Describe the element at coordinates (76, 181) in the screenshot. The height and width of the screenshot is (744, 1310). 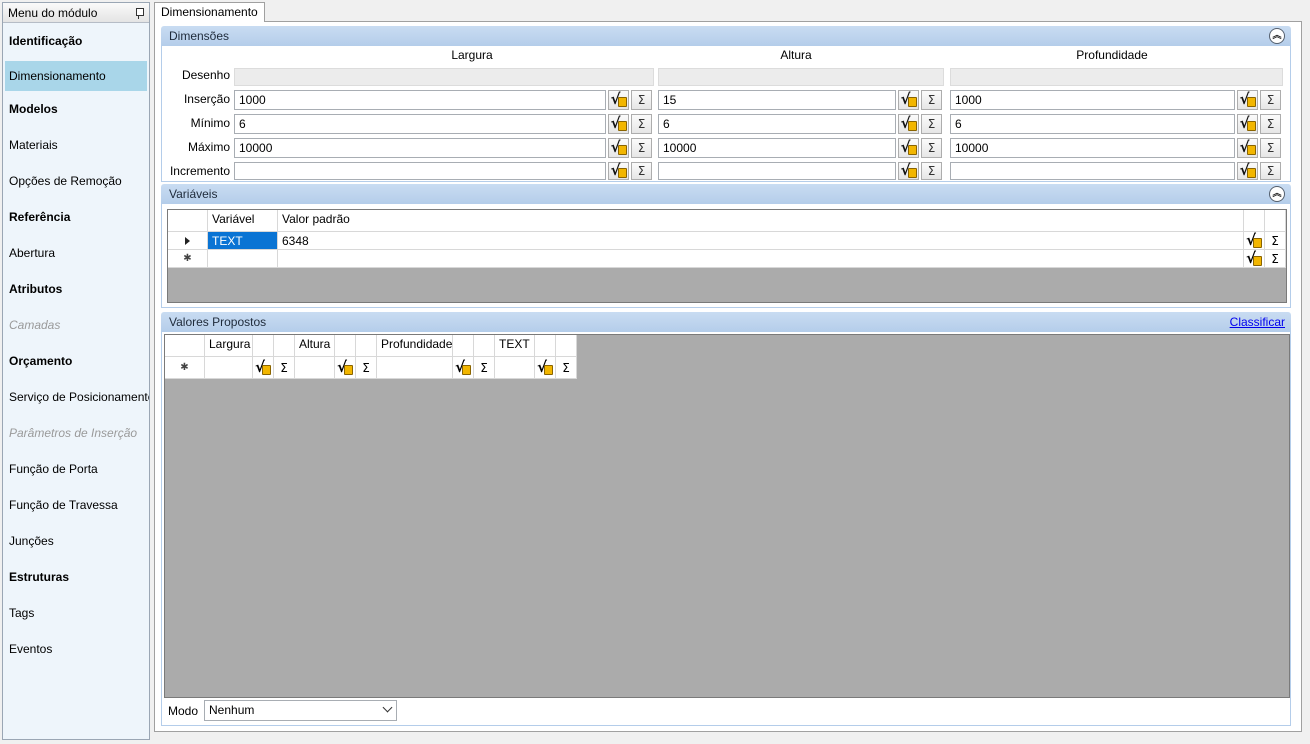
I see `menu-item-opcoes-de-remocao: Opções de Remoção` at that location.